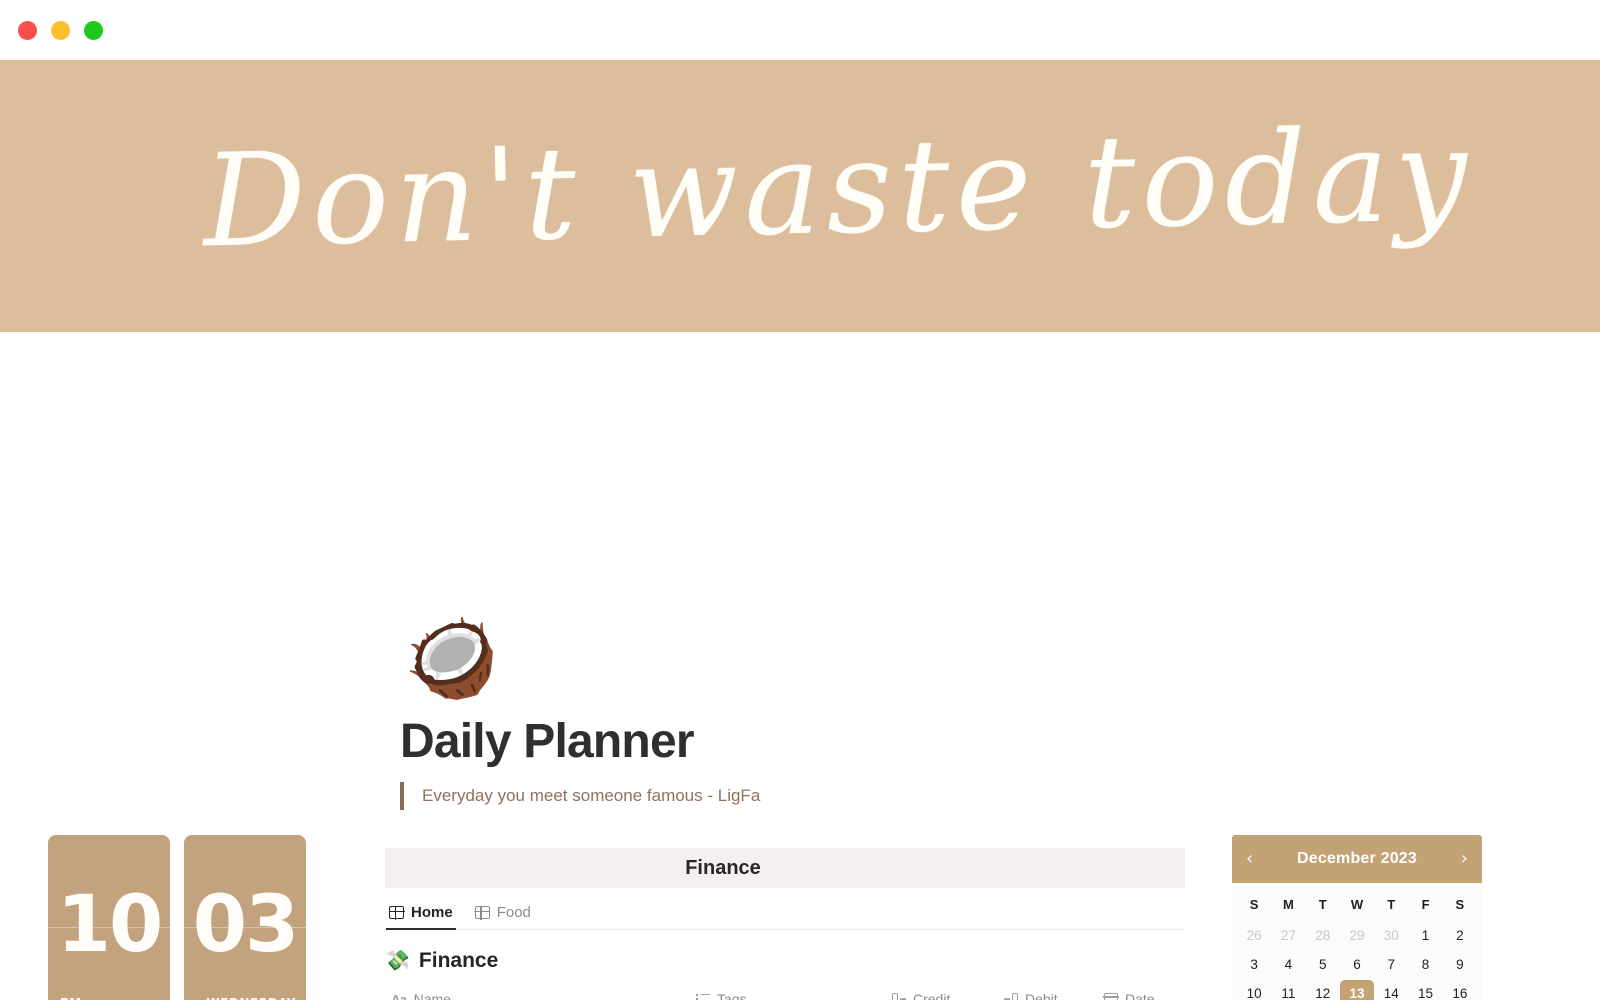 This screenshot has width=1600, height=1000. I want to click on quote-bar, so click(402, 796).